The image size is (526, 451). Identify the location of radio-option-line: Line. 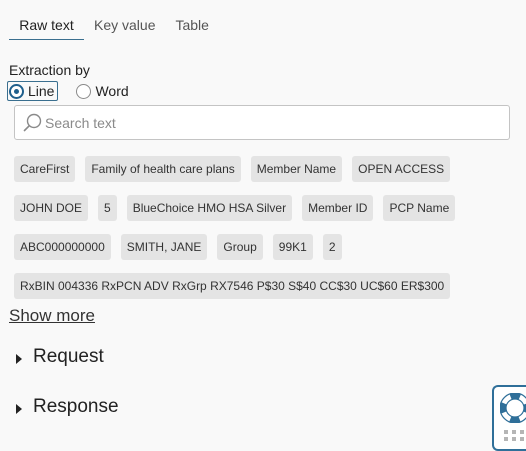
(33, 91).